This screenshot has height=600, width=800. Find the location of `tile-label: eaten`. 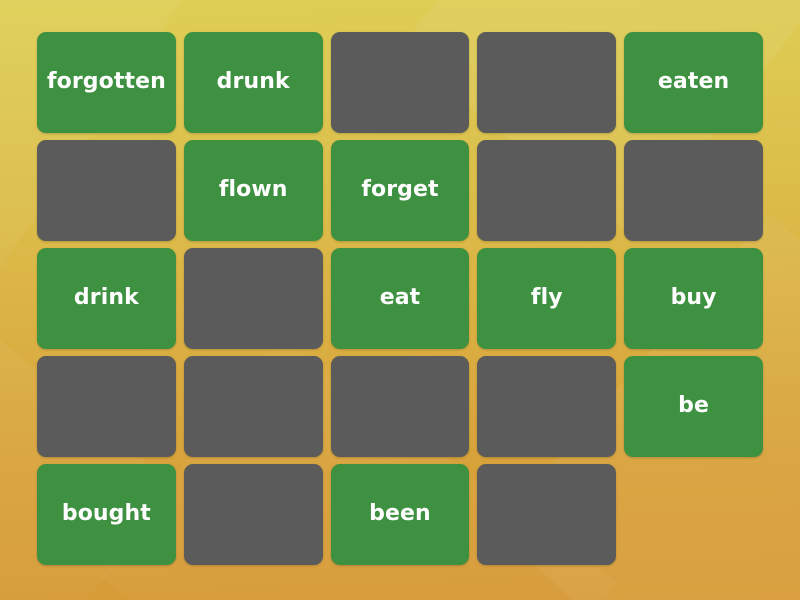

tile-label: eaten is located at coordinates (693, 82).